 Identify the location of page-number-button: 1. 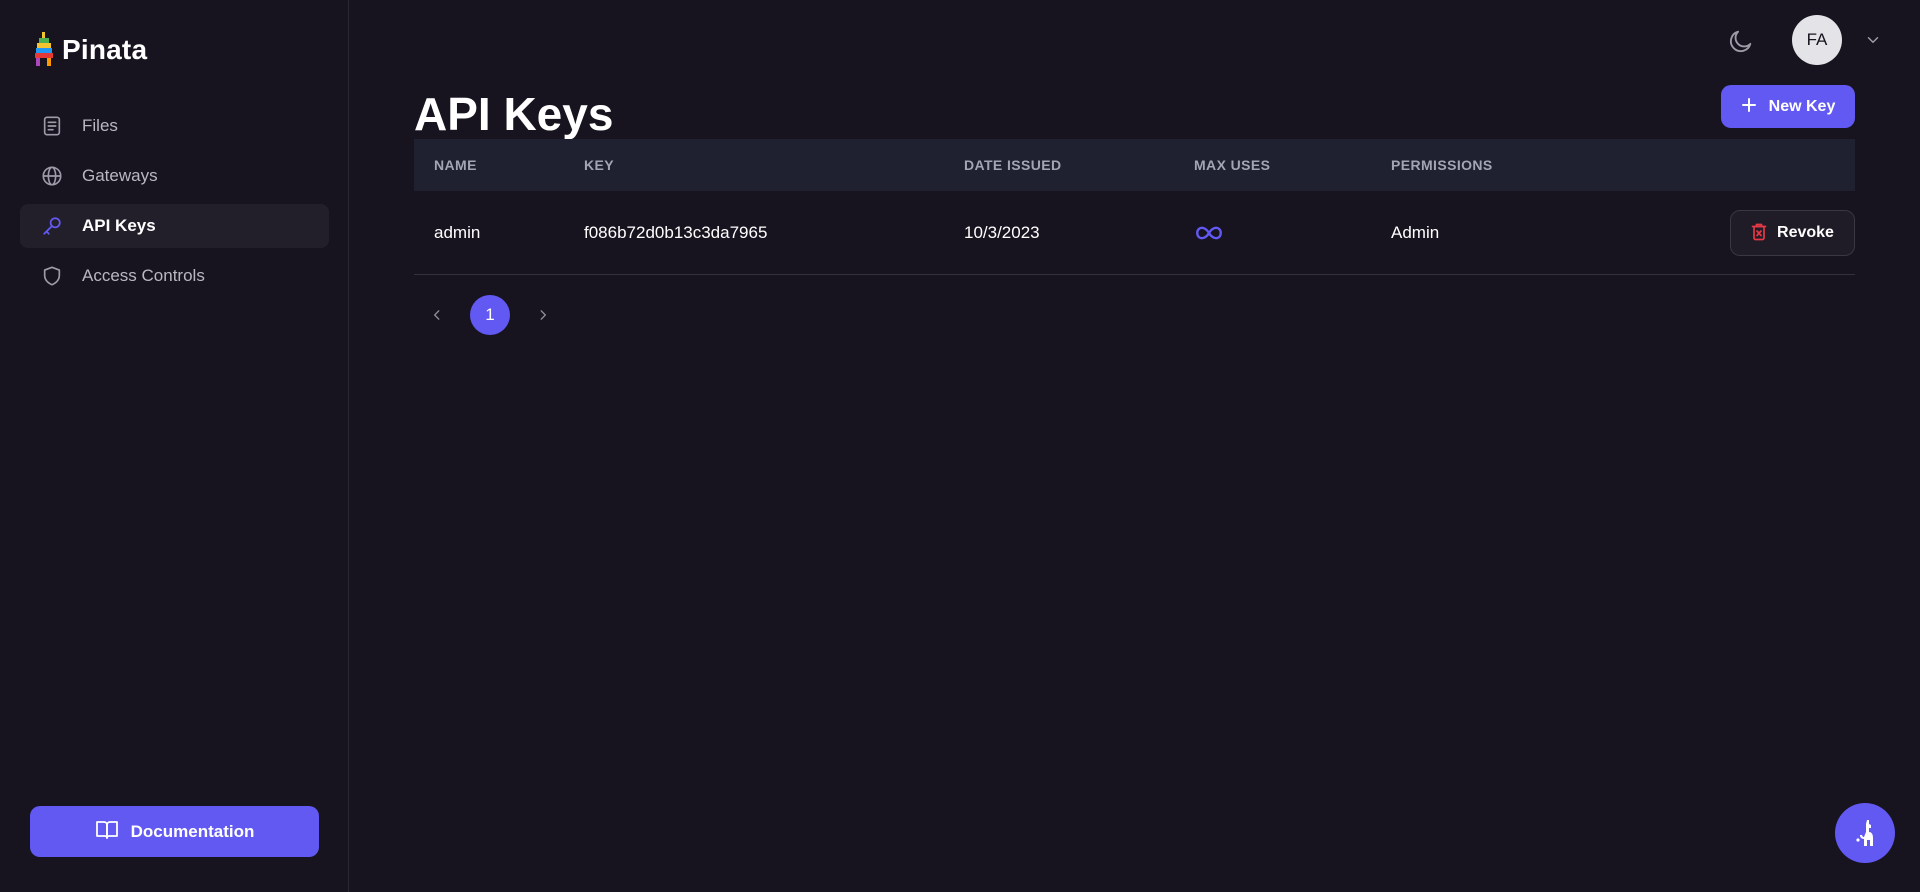
(490, 315).